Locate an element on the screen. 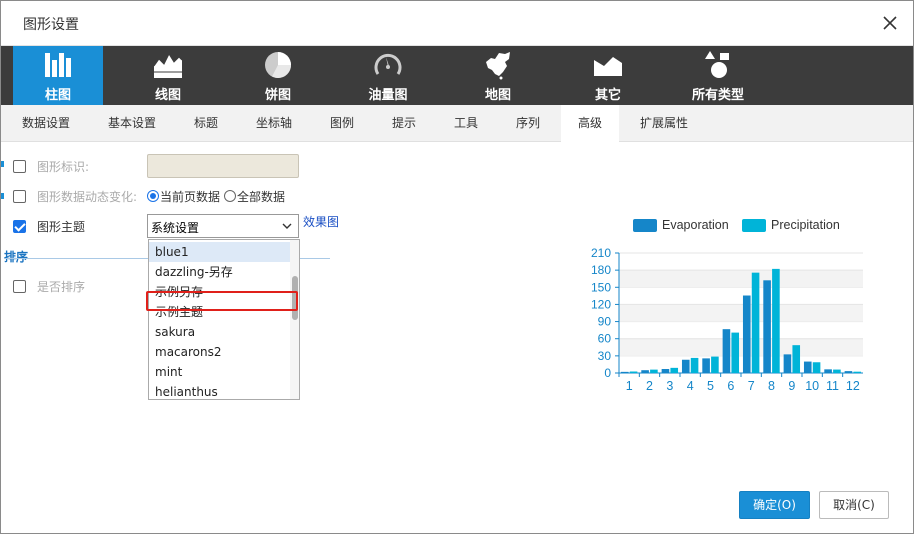 The height and width of the screenshot is (534, 914). x-tick-label: 7 is located at coordinates (751, 386).